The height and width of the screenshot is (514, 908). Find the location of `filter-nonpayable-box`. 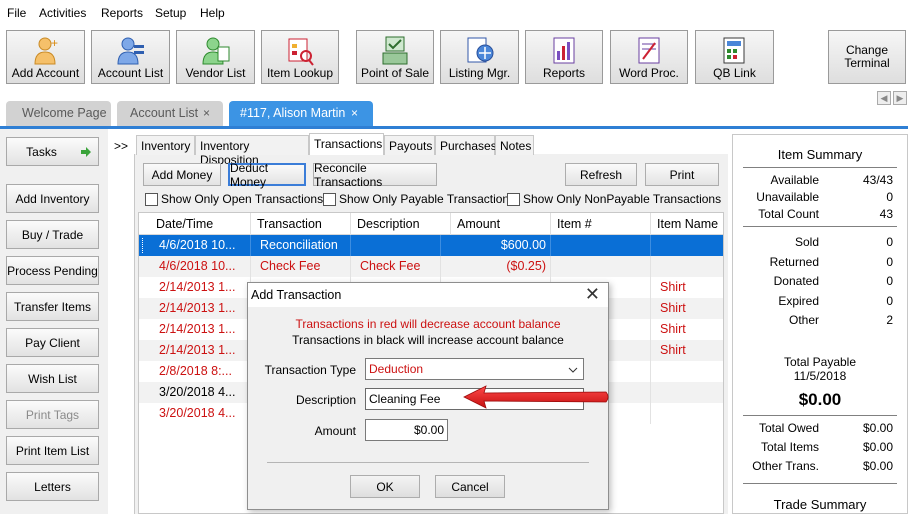

filter-nonpayable-box is located at coordinates (513, 199).